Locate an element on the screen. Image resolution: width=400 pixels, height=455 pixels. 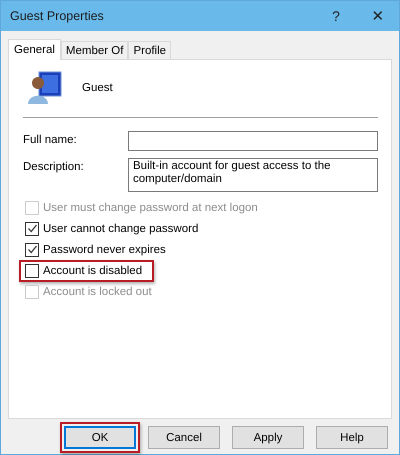
dialog-button: Help is located at coordinates (352, 437).